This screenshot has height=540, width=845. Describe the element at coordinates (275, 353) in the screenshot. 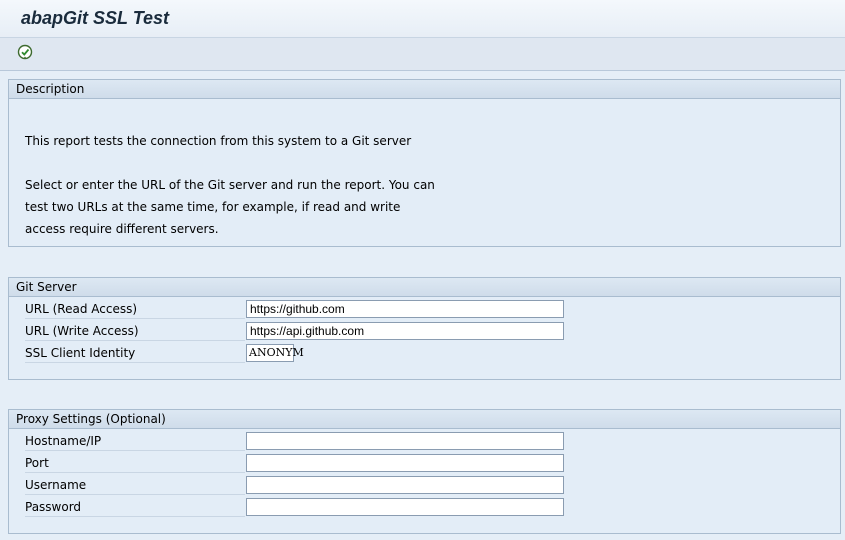

I see `ssl-client-identity-input: ANONYM` at that location.